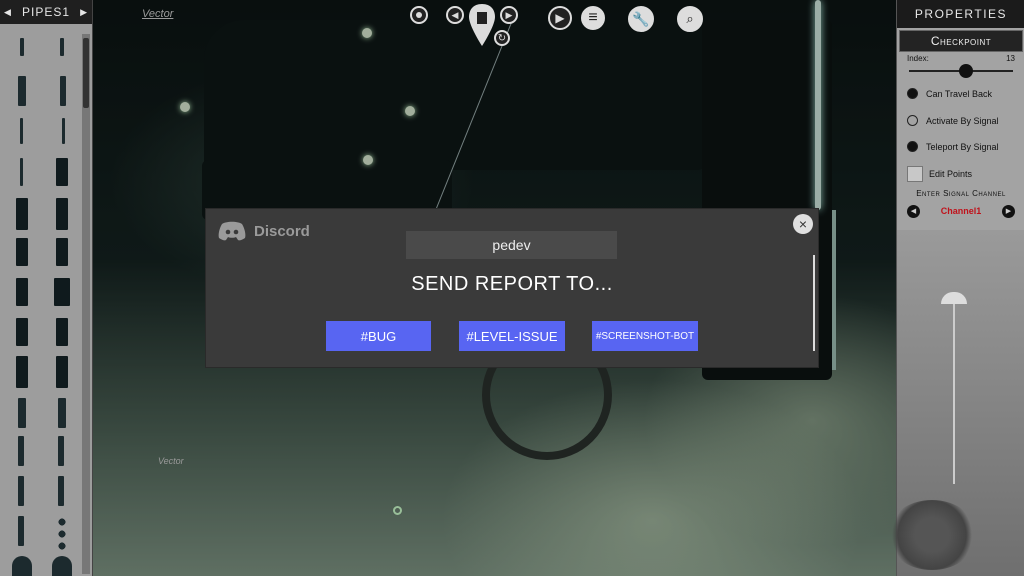  I want to click on wrench-button: 🔧, so click(641, 19).